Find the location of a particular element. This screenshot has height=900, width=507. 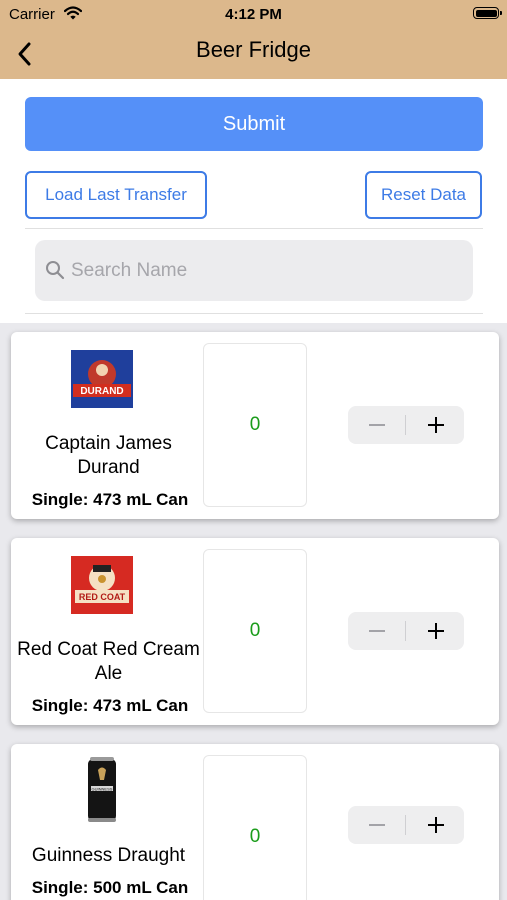

product-image: DURAND is located at coordinates (102, 379).